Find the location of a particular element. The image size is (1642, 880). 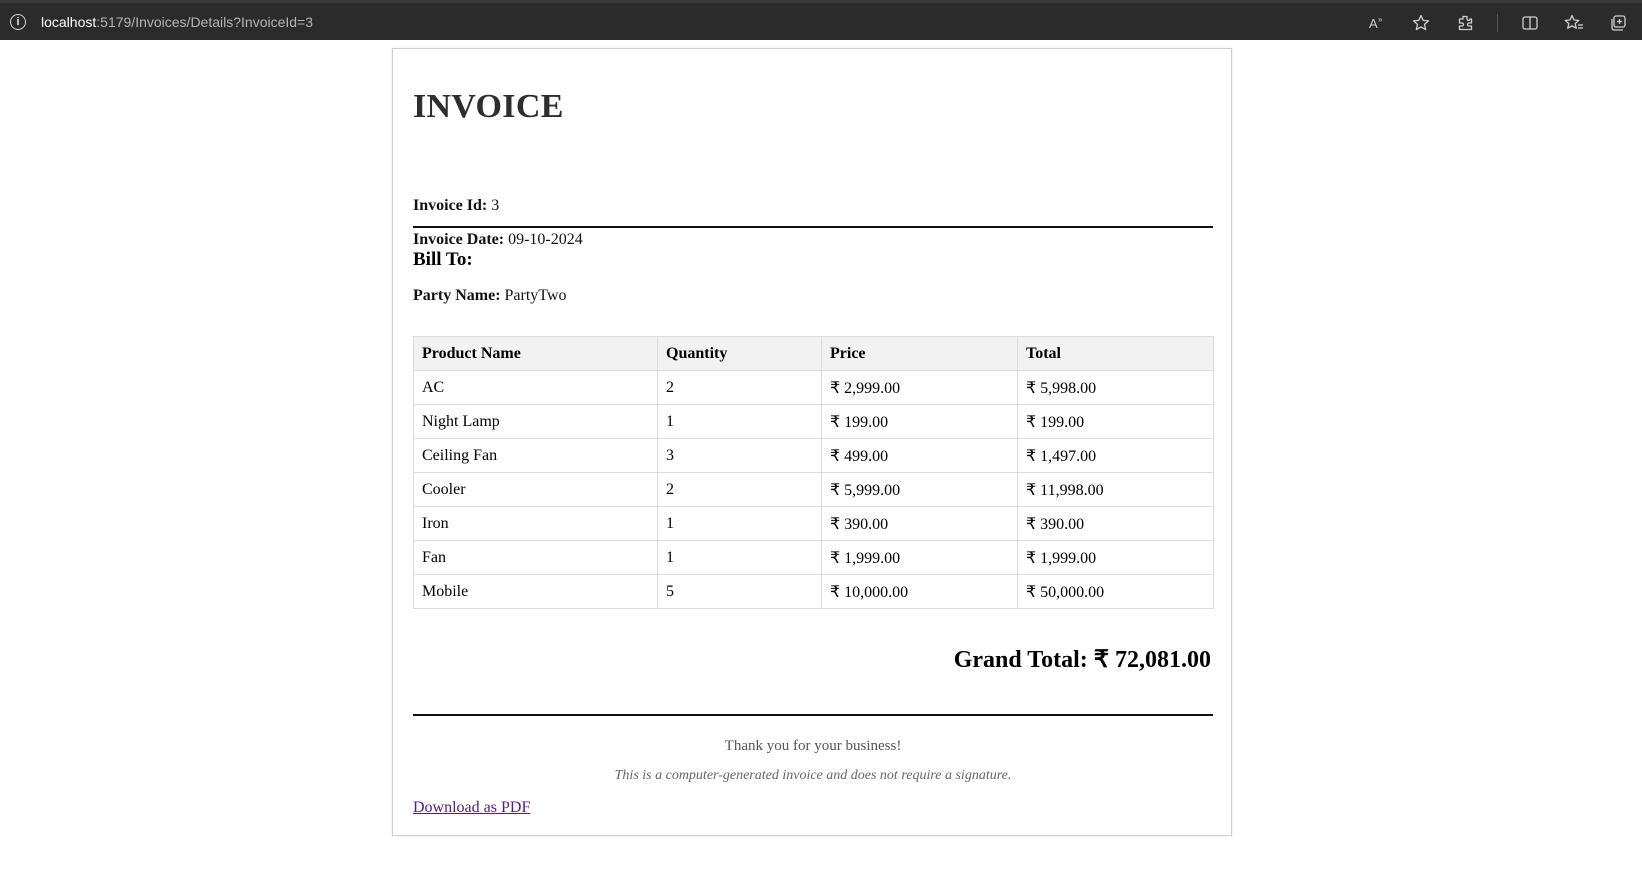

invoice-id-line: Invoice Id: 3 is located at coordinates (456, 206).